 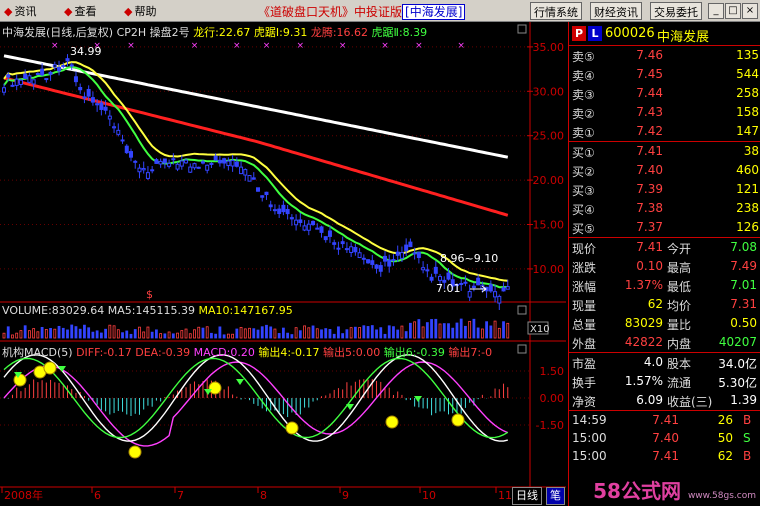 I want to click on ask-row: 卖① 7.42 147, so click(x=664, y=131).